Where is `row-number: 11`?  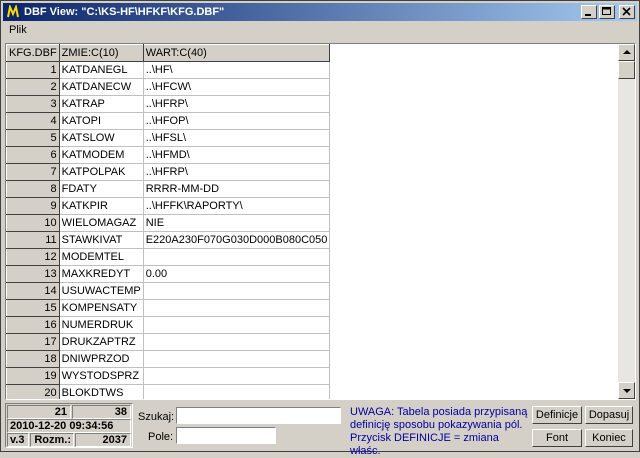
row-number: 11 is located at coordinates (33, 240).